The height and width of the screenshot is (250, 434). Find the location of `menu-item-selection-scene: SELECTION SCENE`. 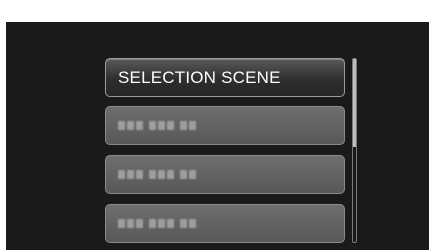

menu-item-selection-scene: SELECTION SCENE is located at coordinates (225, 77).